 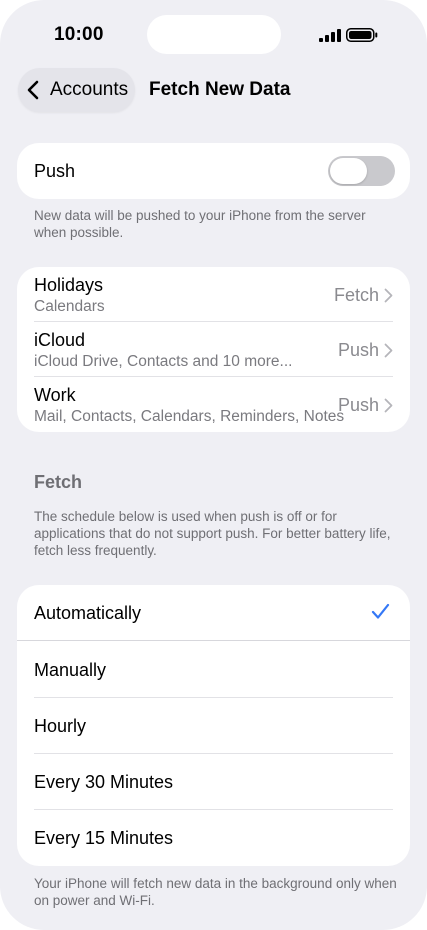 I want to click on fetch-option-every-15-minutes: Every 15 Minutes, so click(x=213, y=838).